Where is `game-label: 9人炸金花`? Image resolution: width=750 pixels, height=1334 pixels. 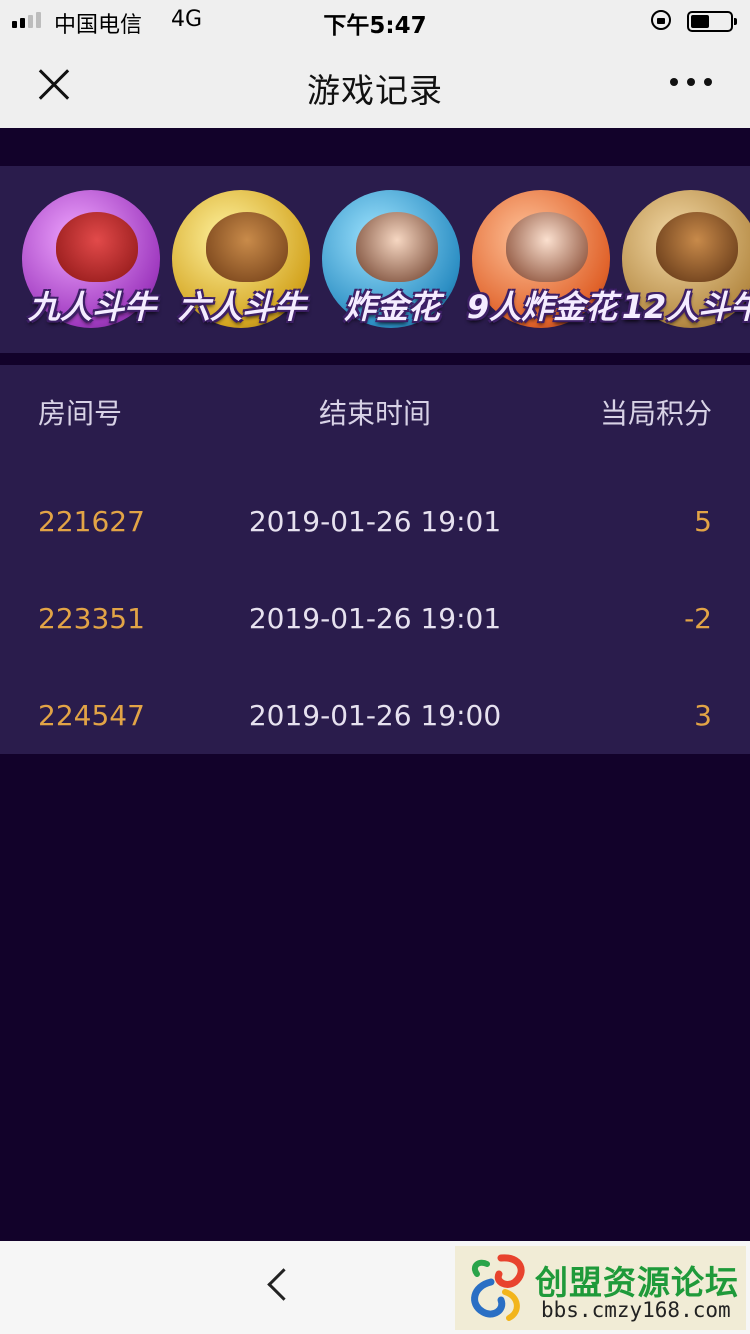
game-label: 9人炸金花 is located at coordinates (542, 307).